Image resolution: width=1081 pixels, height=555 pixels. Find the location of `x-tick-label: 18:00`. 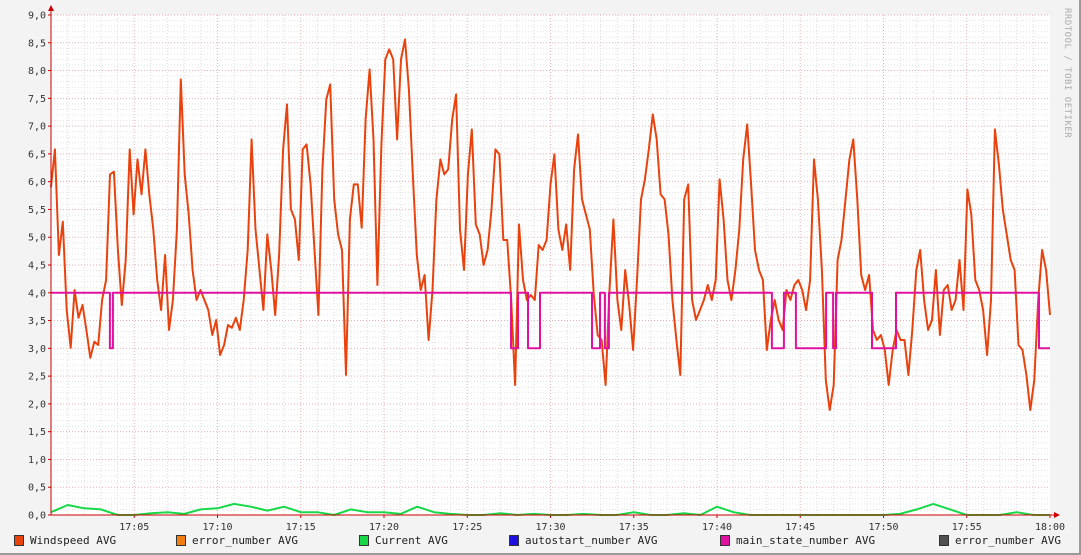

x-tick-label: 18:00 is located at coordinates (1050, 527).